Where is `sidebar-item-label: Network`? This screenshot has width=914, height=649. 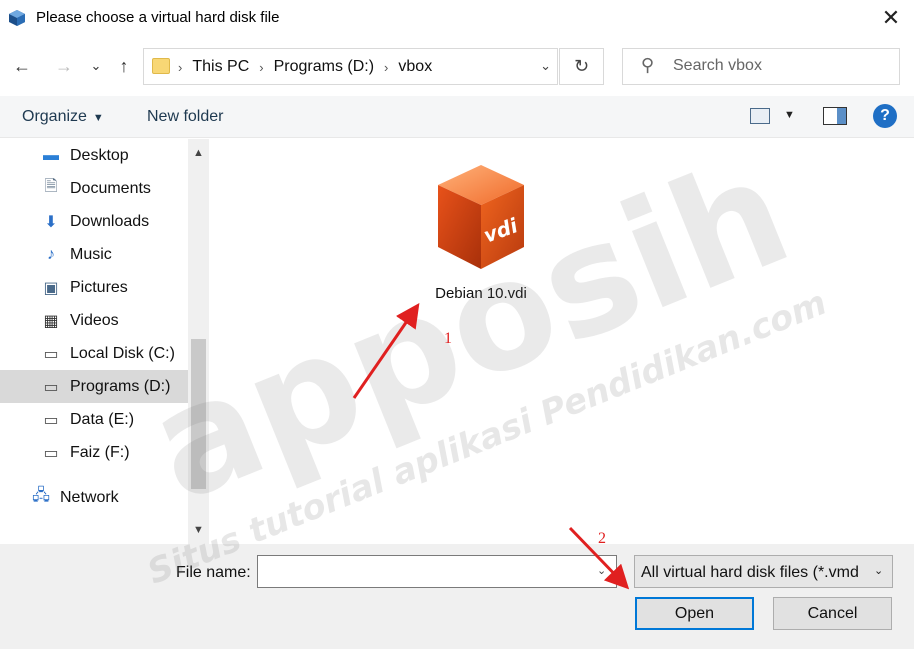 sidebar-item-label: Network is located at coordinates (89, 497).